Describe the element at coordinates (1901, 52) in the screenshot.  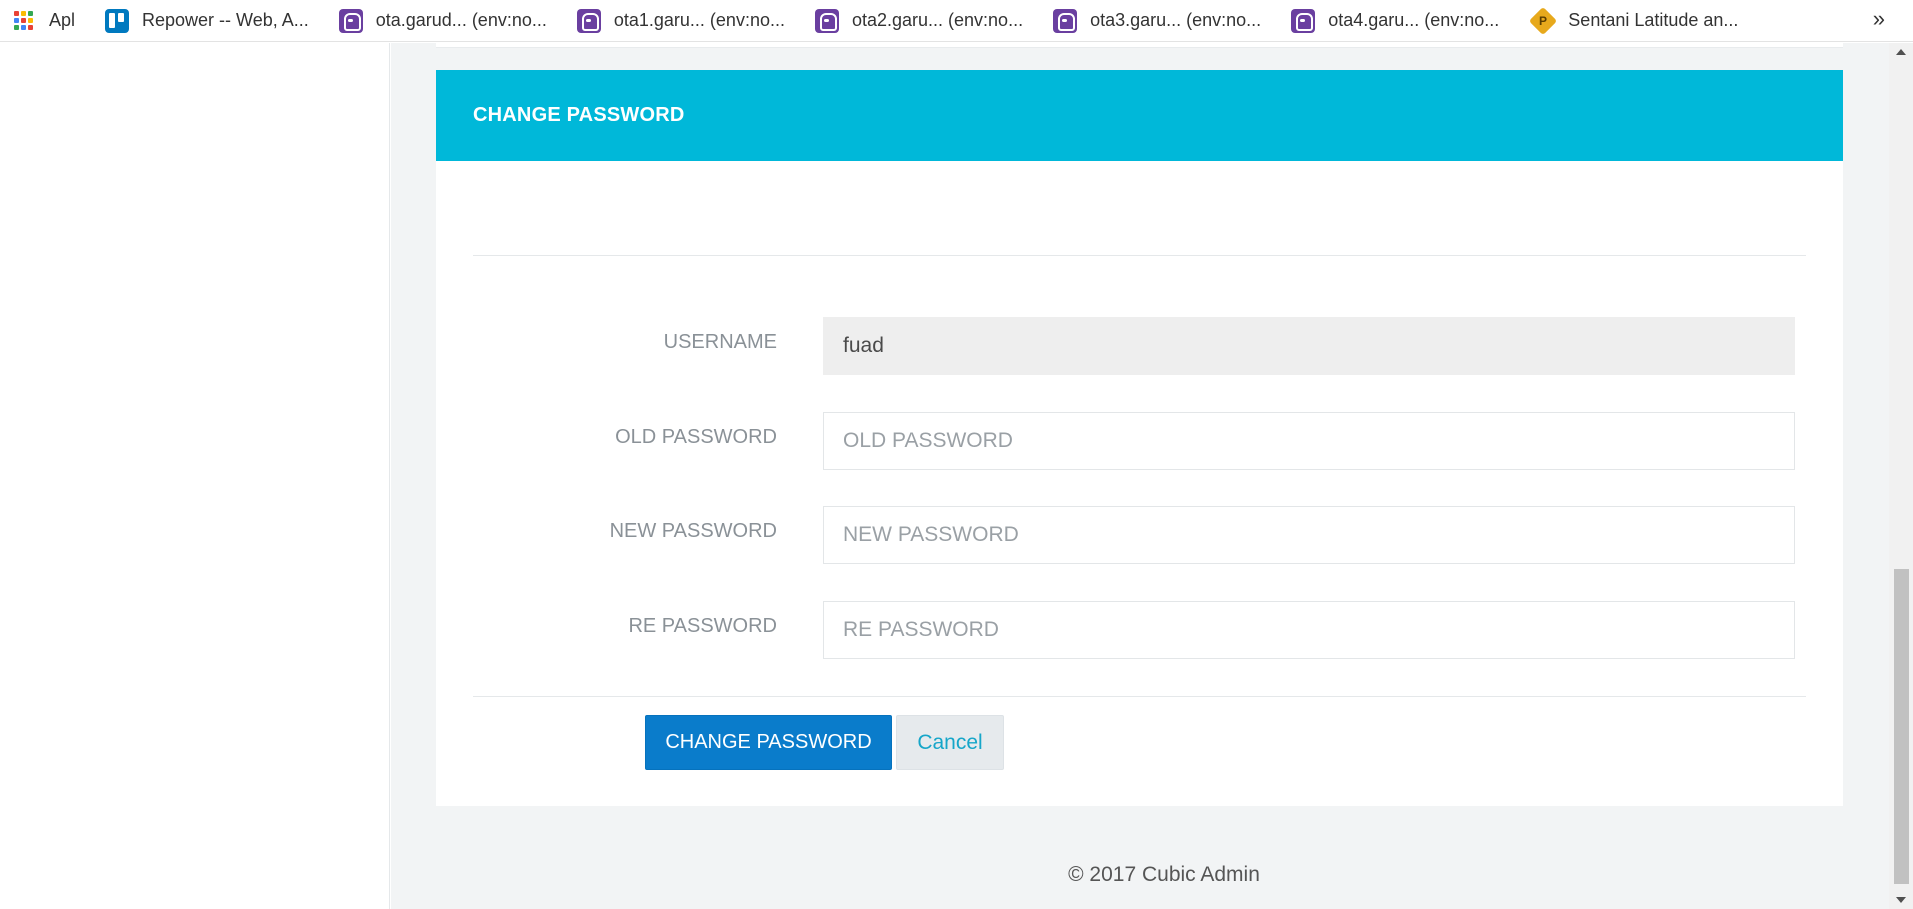
I see `scroll-up-icon` at that location.